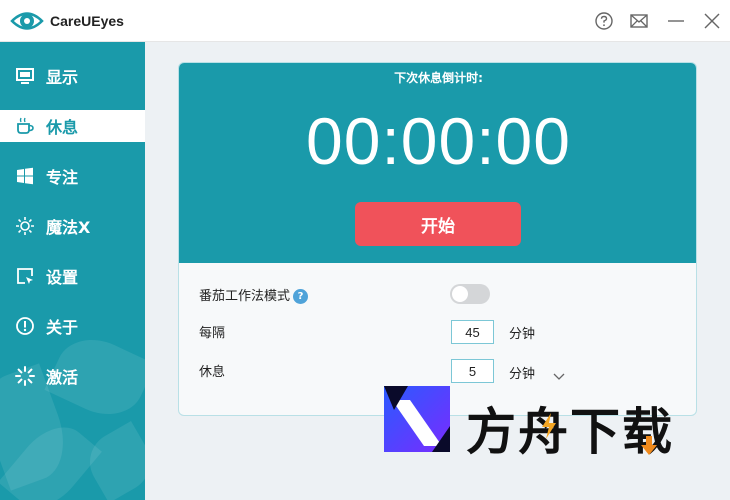  I want to click on interval-unit: 分钟, so click(522, 334).